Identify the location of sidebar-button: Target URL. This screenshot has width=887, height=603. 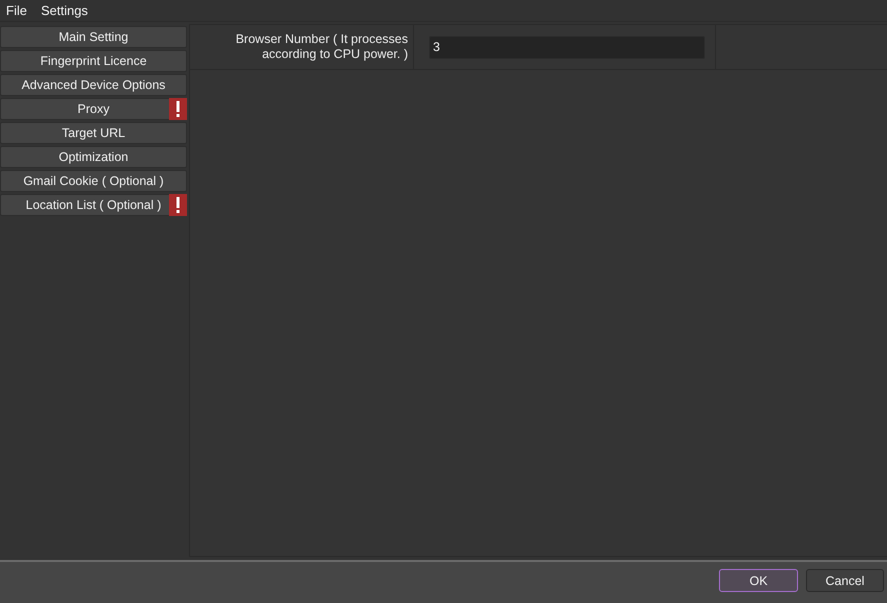
(93, 133).